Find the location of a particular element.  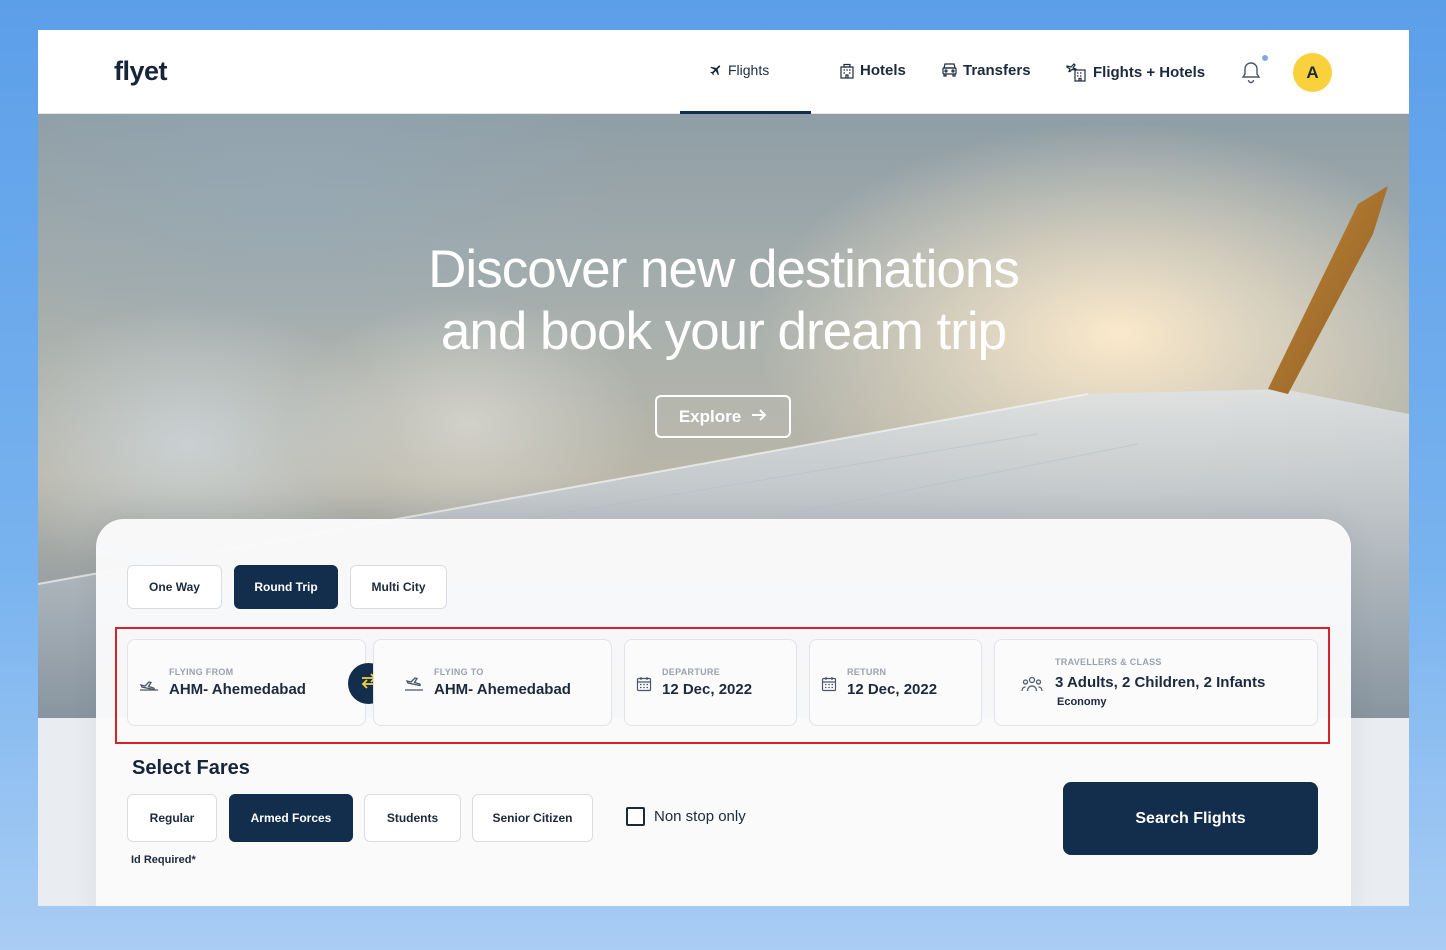

nav-hotels: Hotels is located at coordinates (872, 70).